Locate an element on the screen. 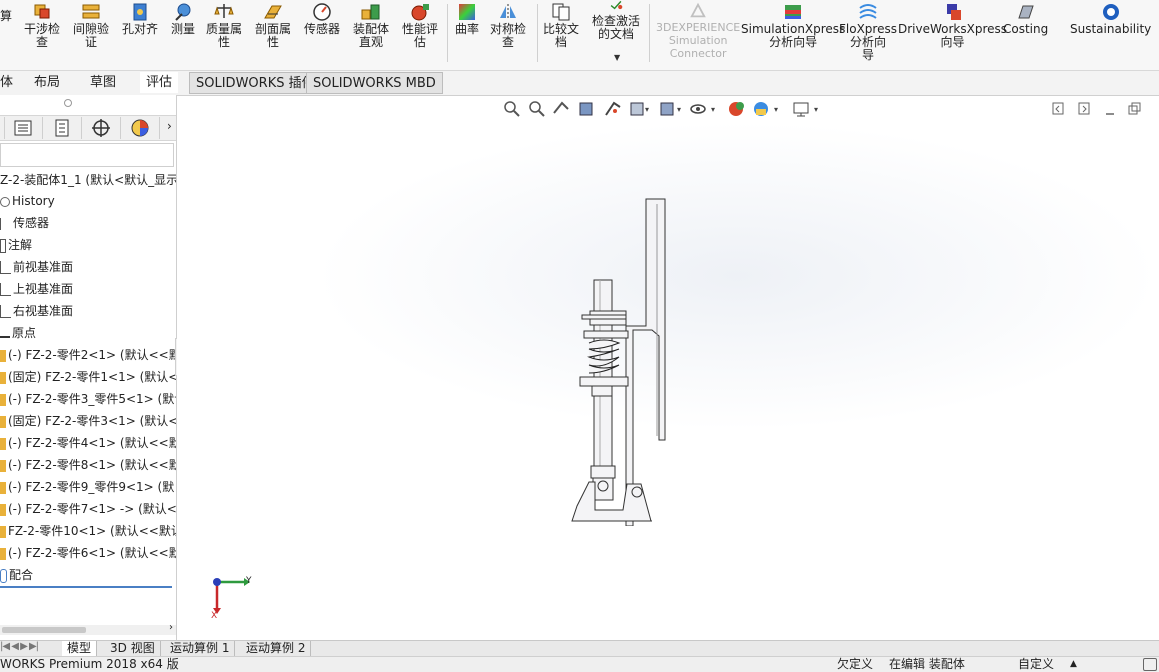 The image size is (1159, 672). symmetry-check-button: 对称检查 is located at coordinates (508, 25).